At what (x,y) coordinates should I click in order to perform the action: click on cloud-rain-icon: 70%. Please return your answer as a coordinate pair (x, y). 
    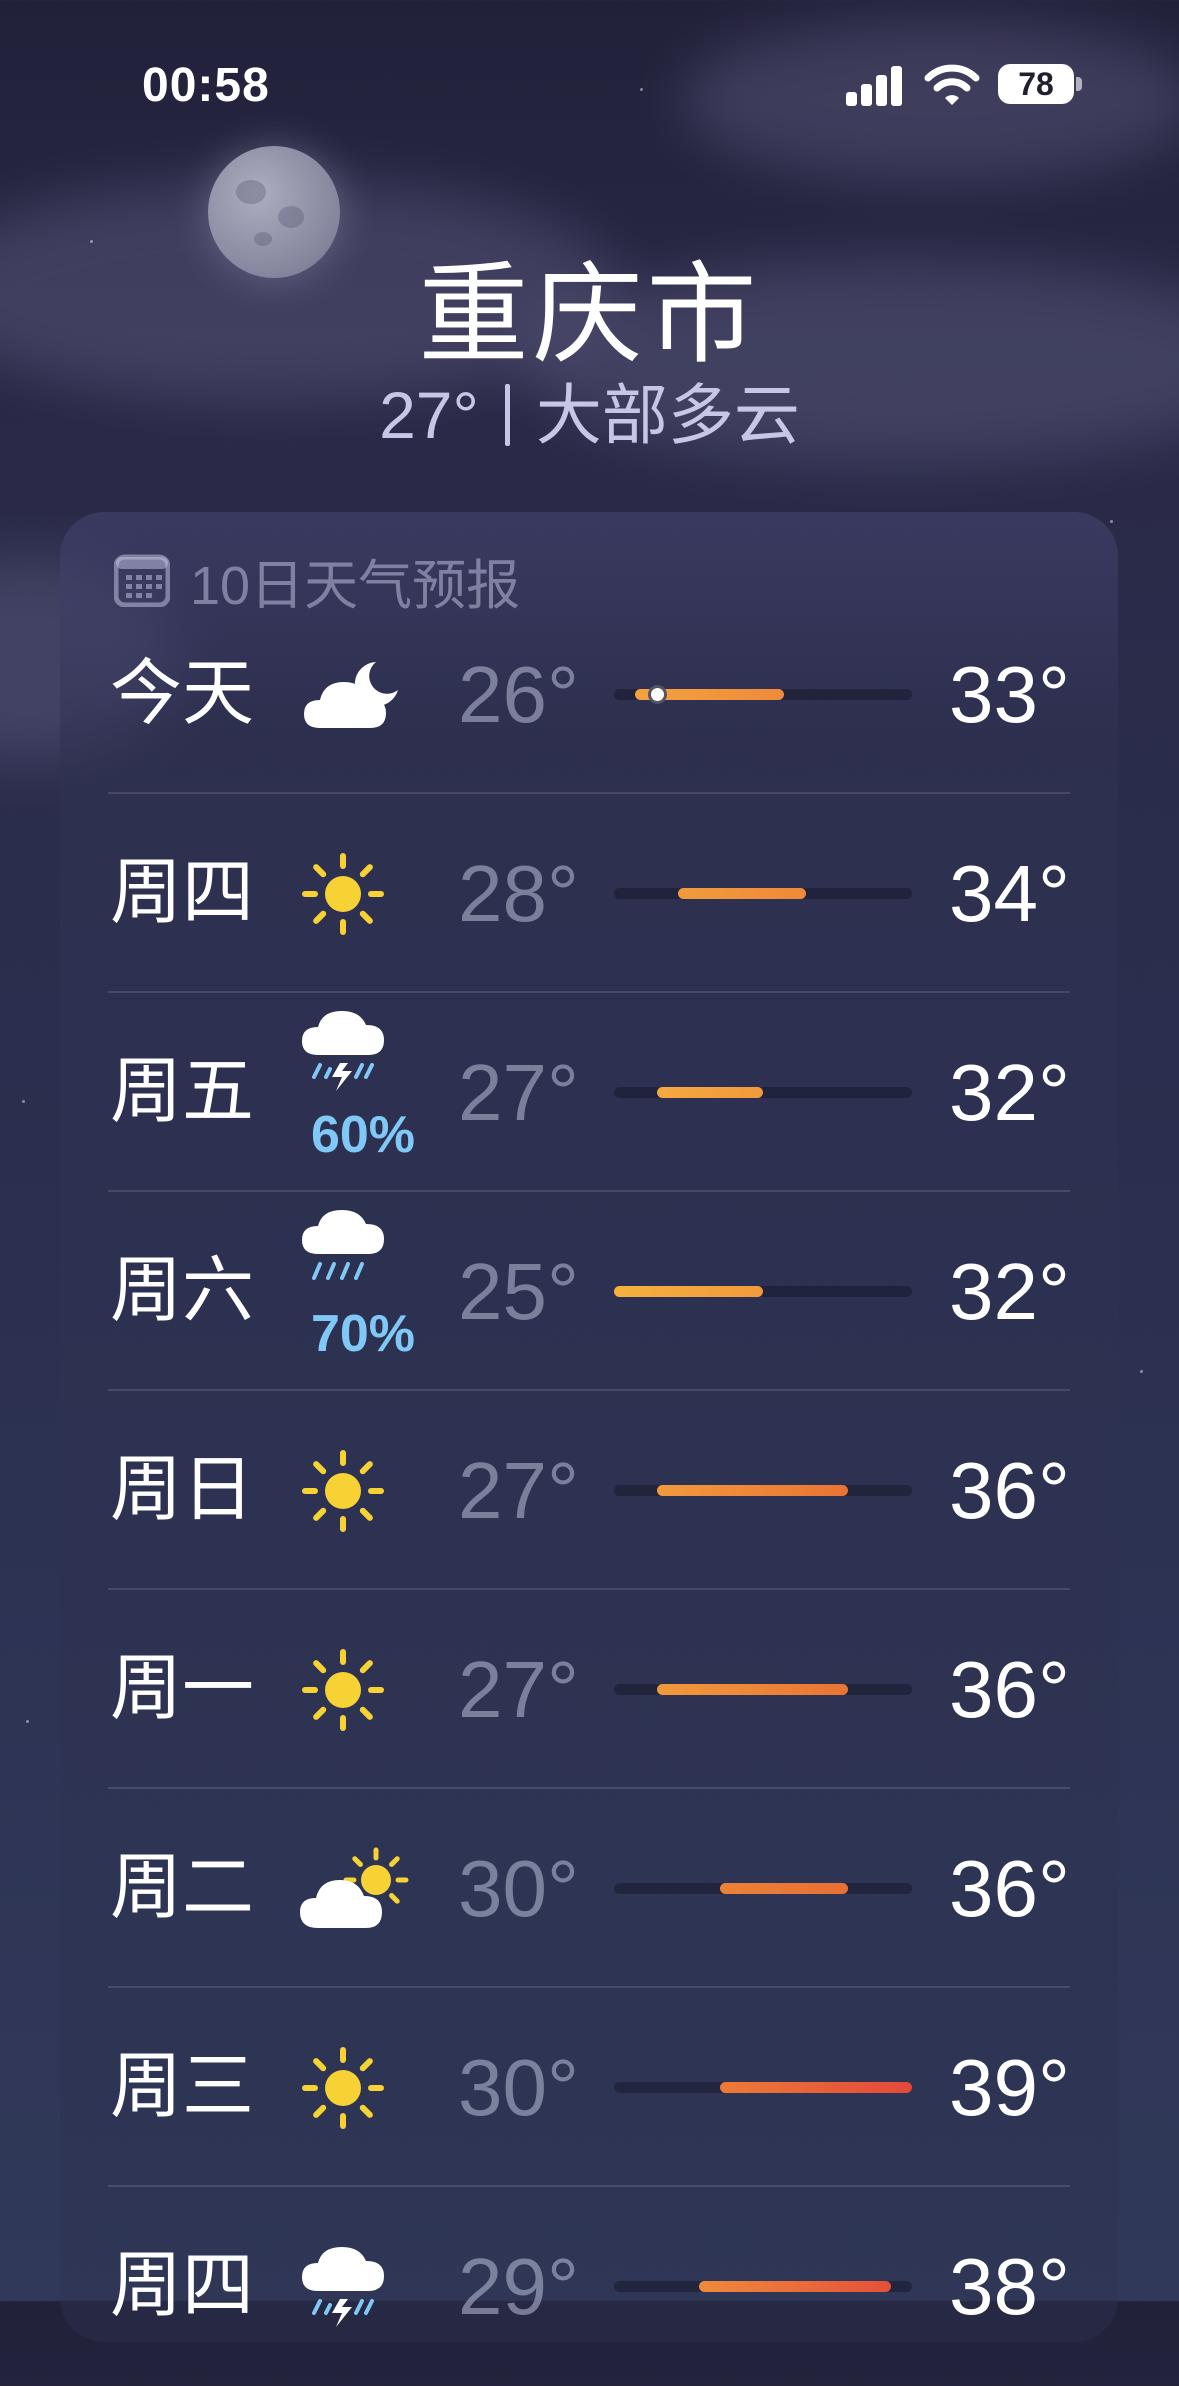
    Looking at the image, I should click on (363, 1291).